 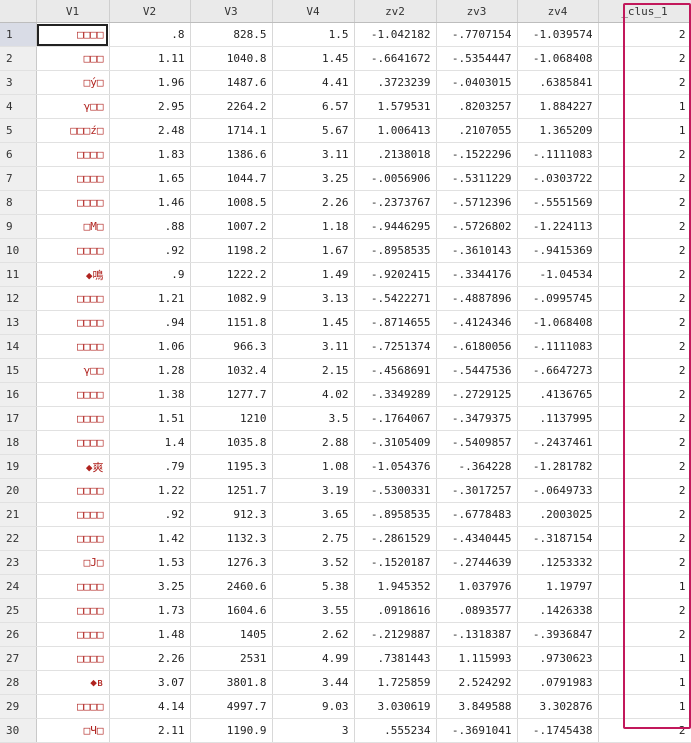 What do you see at coordinates (231, 178) in the screenshot?
I see `cell-v3: 1044.7` at bounding box center [231, 178].